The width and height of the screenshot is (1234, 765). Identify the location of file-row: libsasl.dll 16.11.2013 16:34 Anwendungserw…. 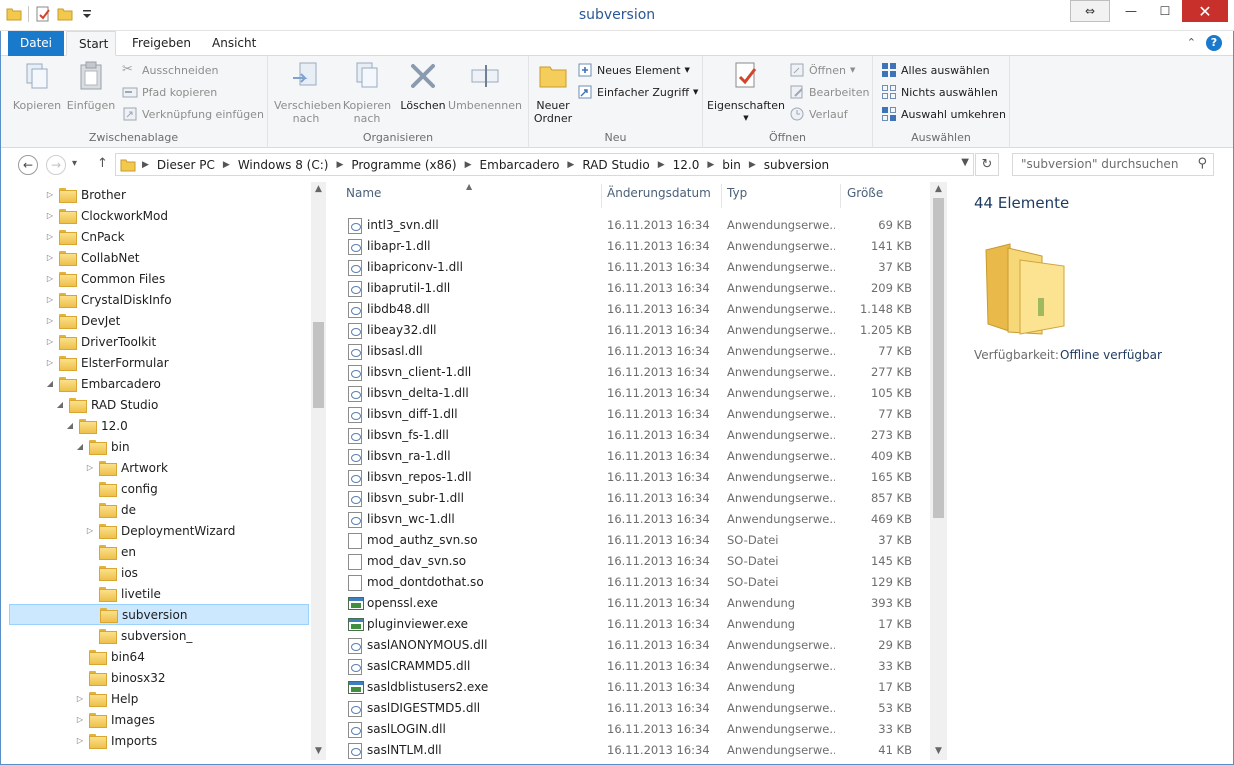
(634, 351).